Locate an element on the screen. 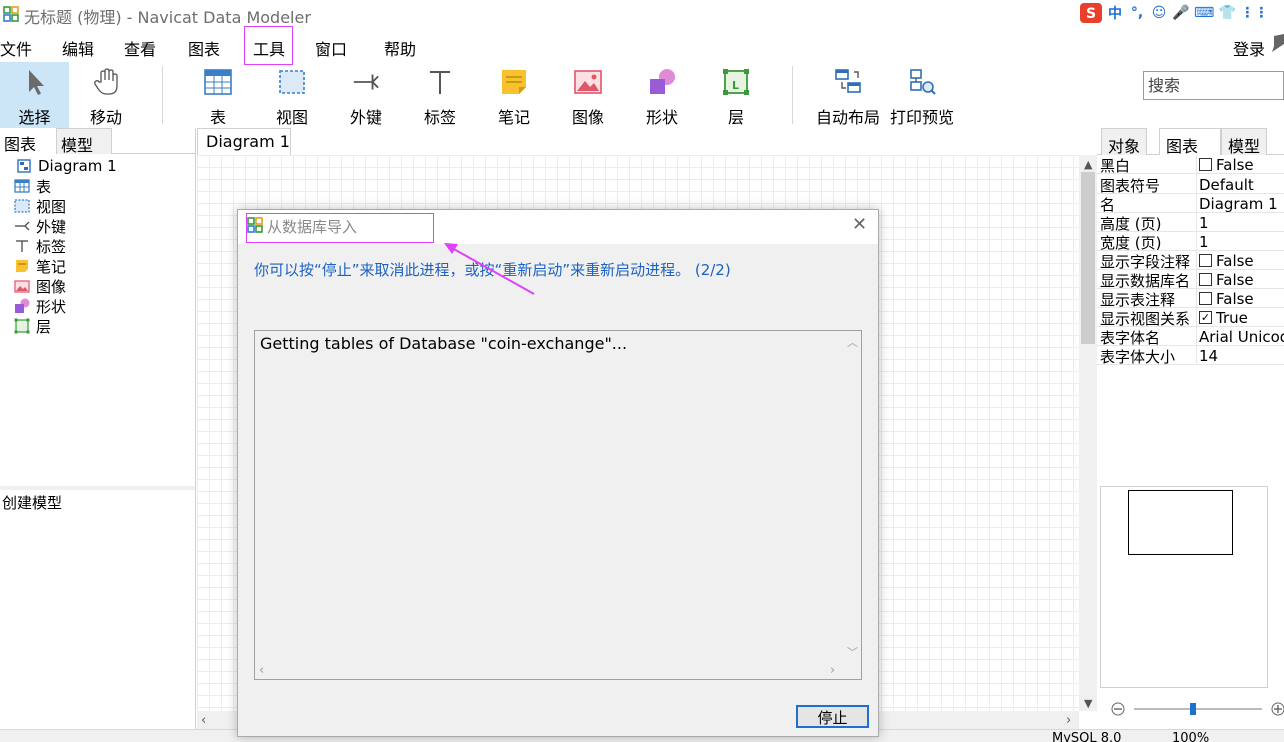 This screenshot has width=1284, height=742. menu-help: 帮助 is located at coordinates (400, 48).